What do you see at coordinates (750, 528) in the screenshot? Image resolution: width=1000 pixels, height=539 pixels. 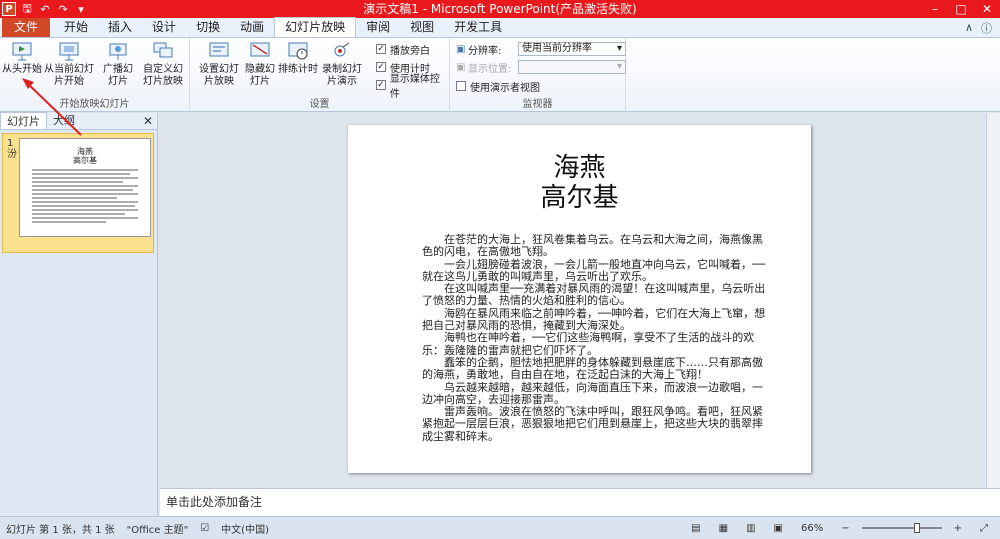 I see `reading-view-icon: ▥` at bounding box center [750, 528].